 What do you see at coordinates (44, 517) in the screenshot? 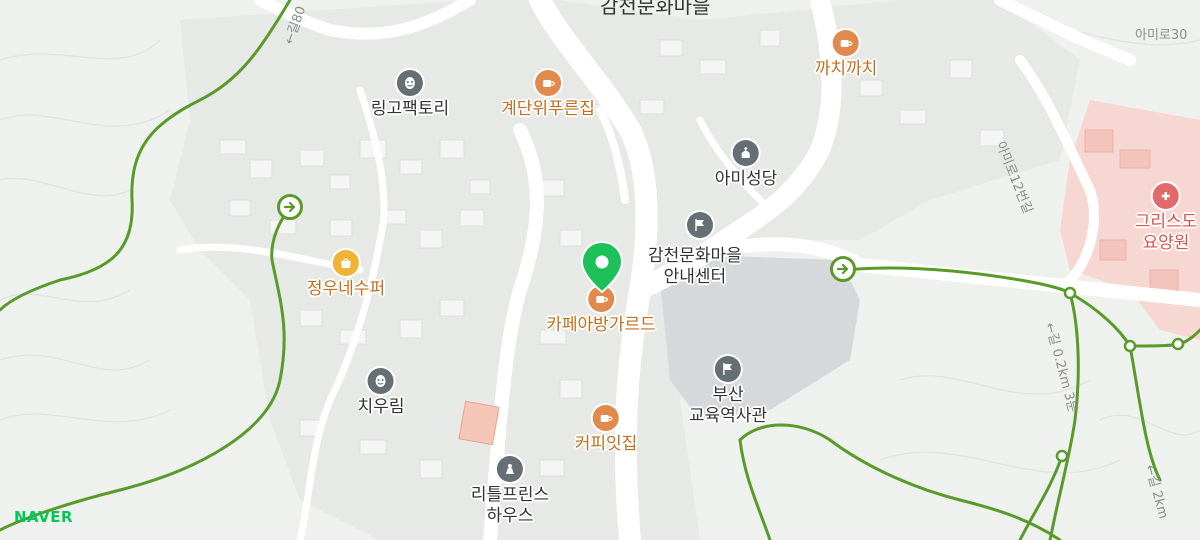
I see `naver-logo: NAVER` at bounding box center [44, 517].